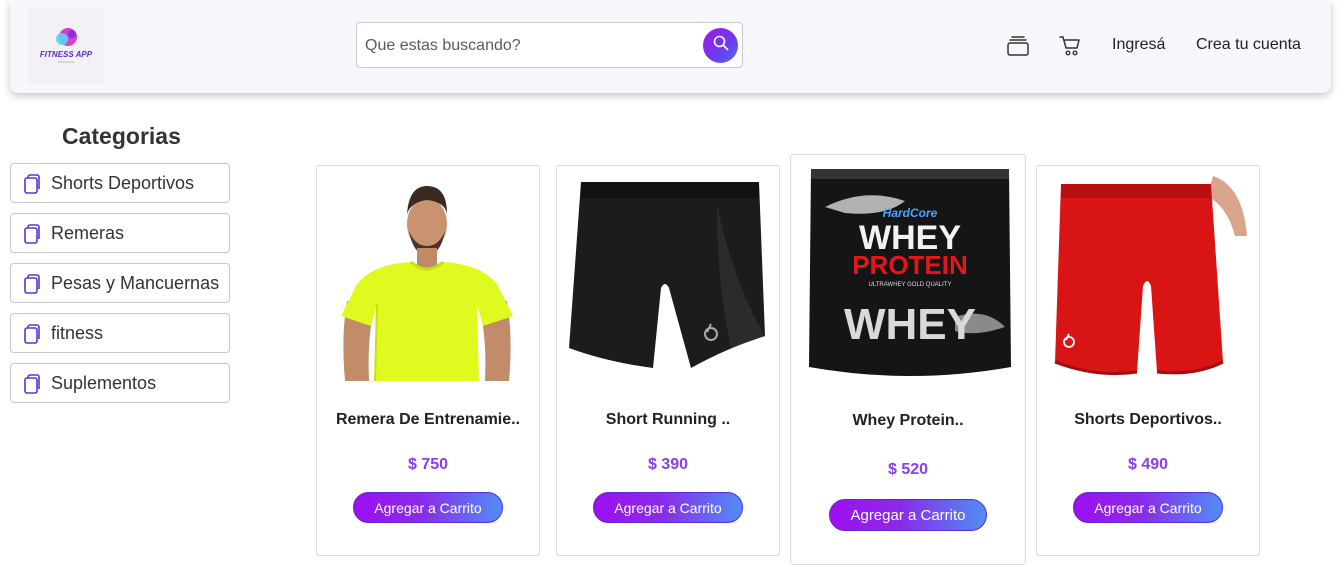 This screenshot has height=583, width=1344. What do you see at coordinates (1248, 45) in the screenshot?
I see `signup-link: Crea tu cuenta` at bounding box center [1248, 45].